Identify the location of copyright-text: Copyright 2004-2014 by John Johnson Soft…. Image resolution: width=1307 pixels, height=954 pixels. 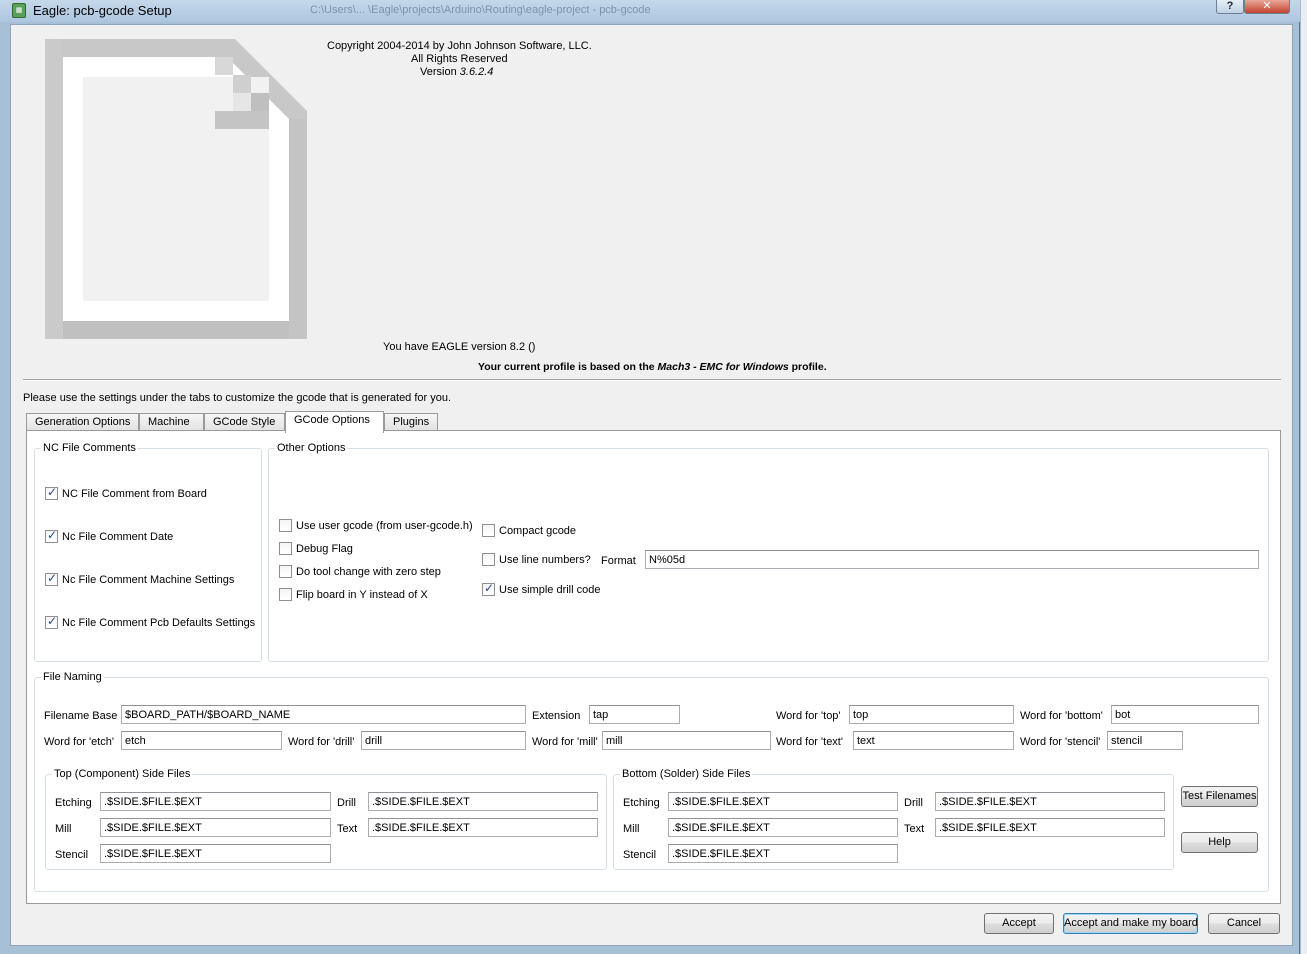
(459, 46).